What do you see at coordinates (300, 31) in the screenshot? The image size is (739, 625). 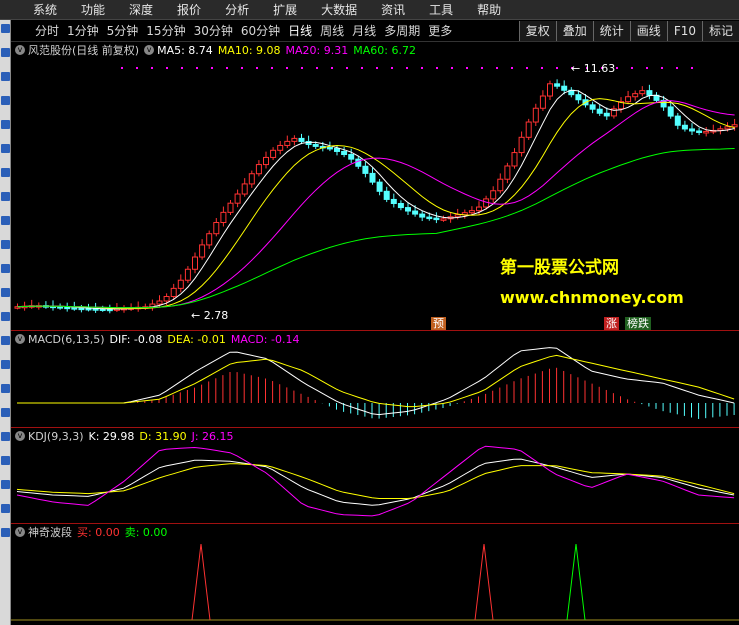 I see `period-tab: 日线` at bounding box center [300, 31].